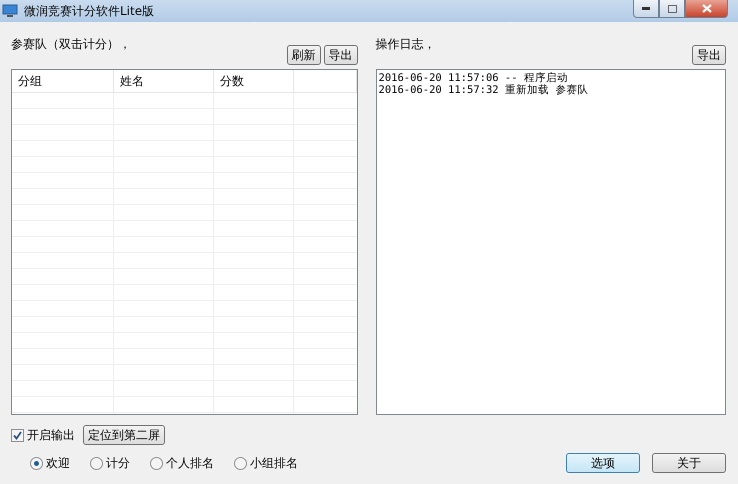 The image size is (738, 484). I want to click on log-line: 2016-06-20 11:57:06 -- 程序启动, so click(473, 78).